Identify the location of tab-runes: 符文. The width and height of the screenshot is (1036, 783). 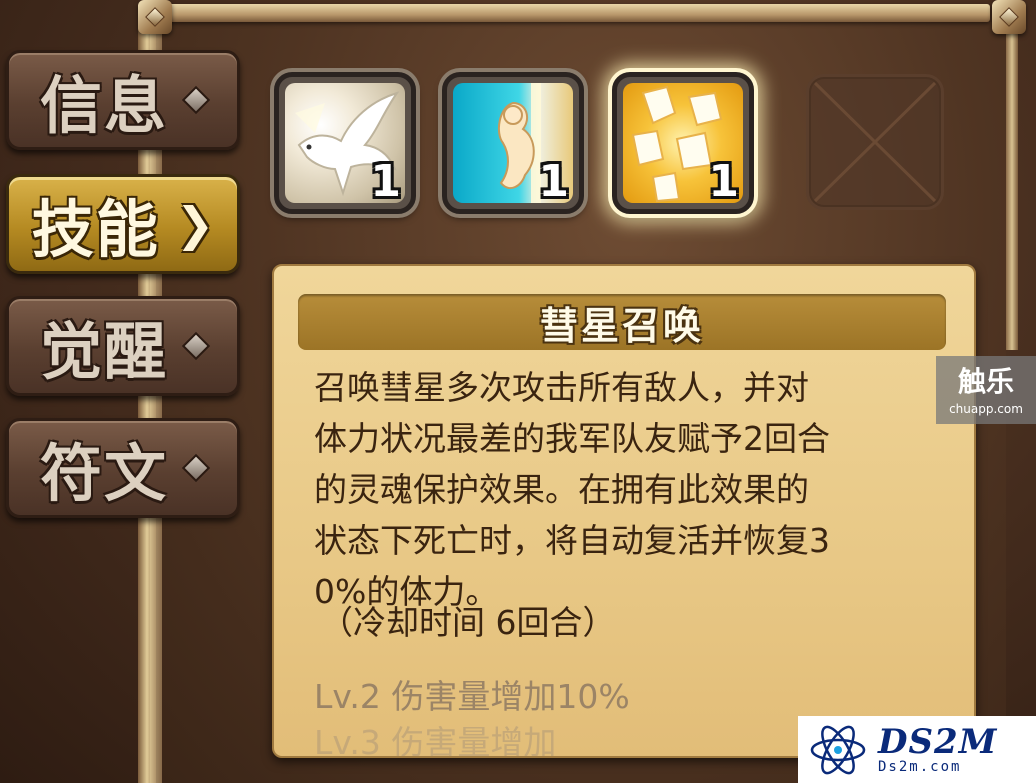
(123, 468).